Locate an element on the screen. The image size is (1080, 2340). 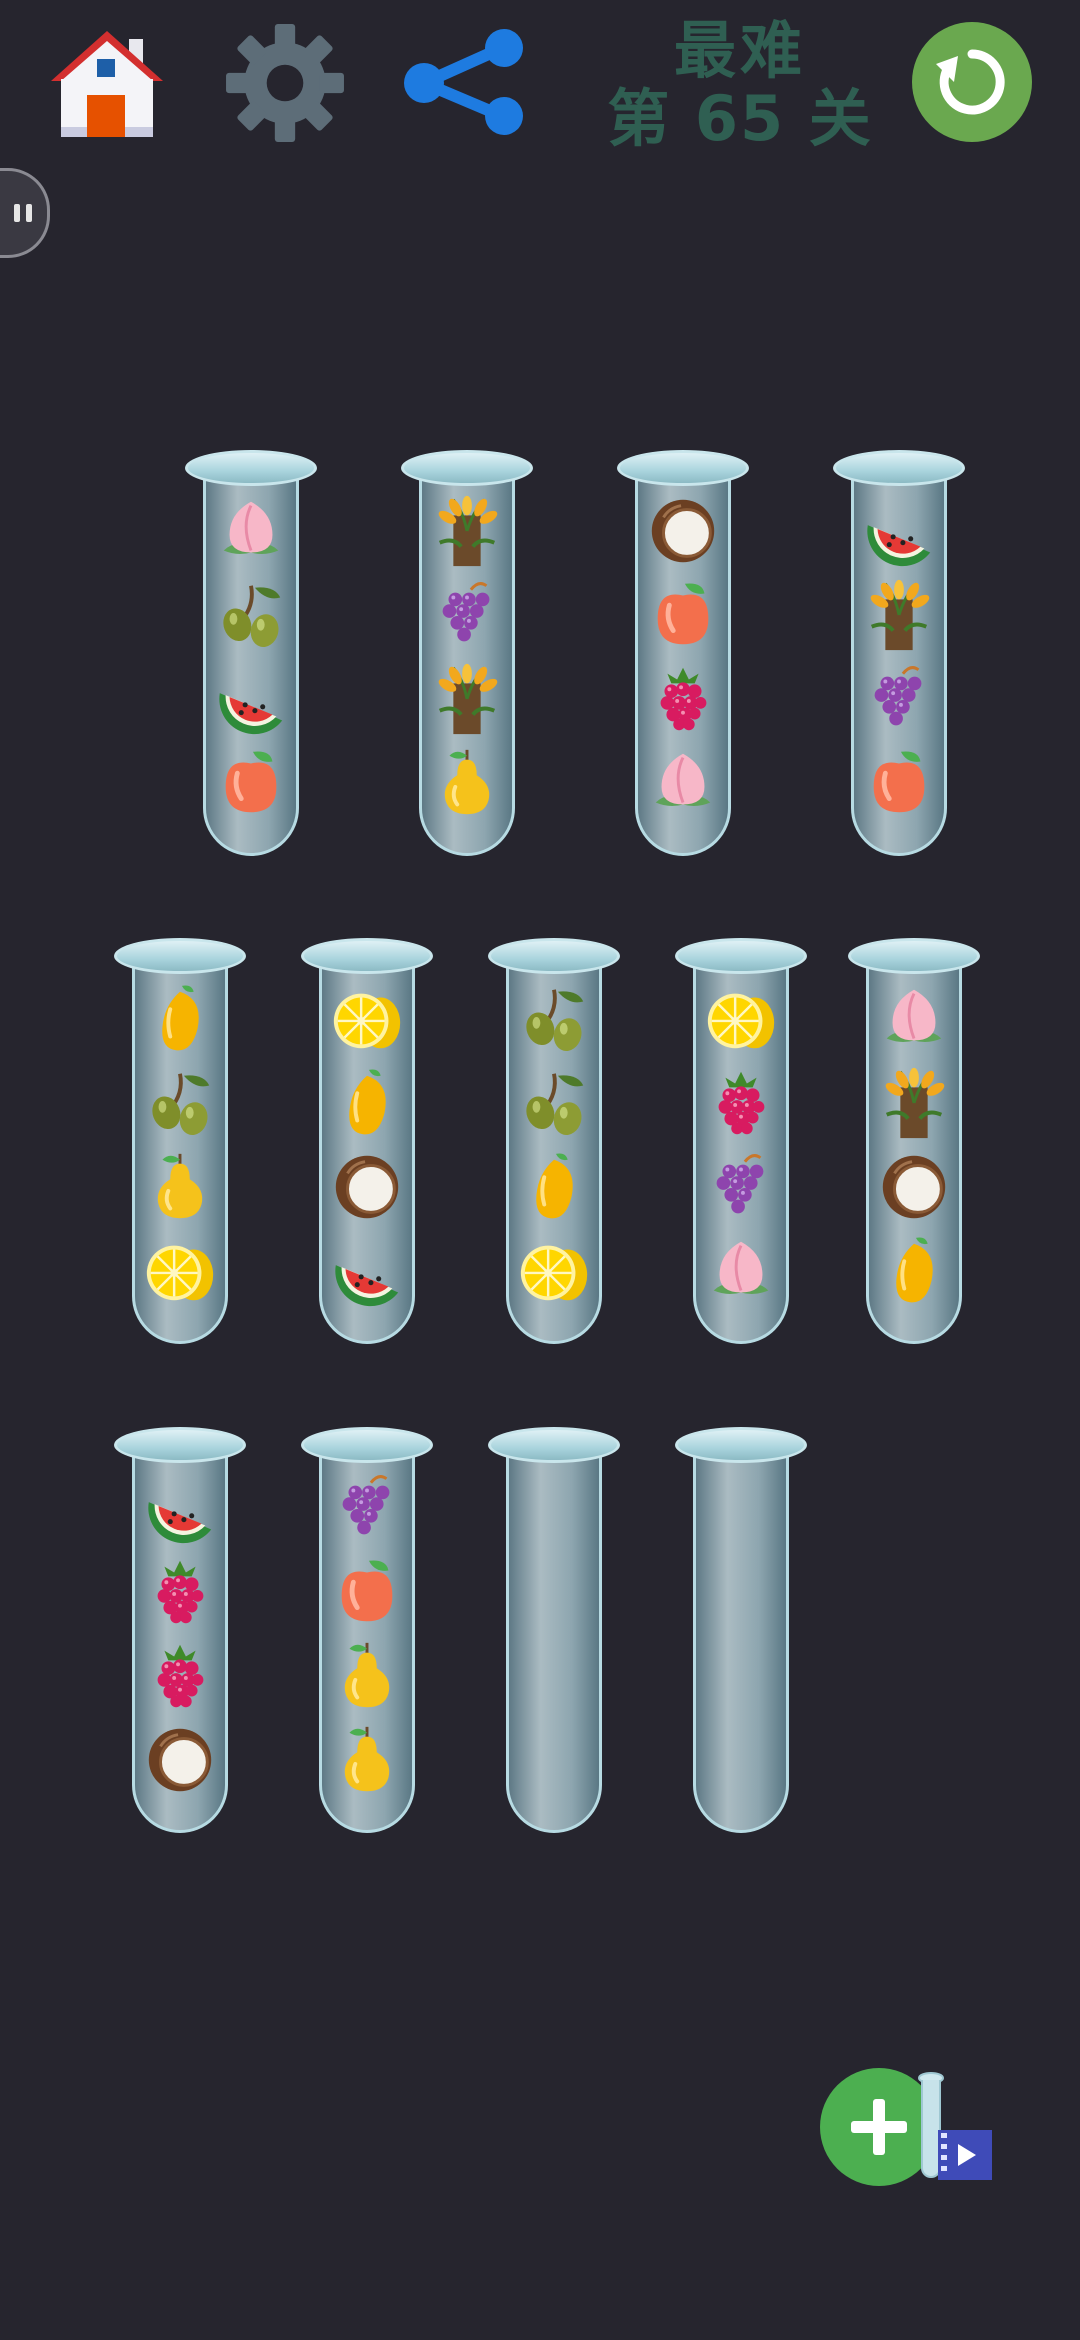
settings-button is located at coordinates (285, 83).